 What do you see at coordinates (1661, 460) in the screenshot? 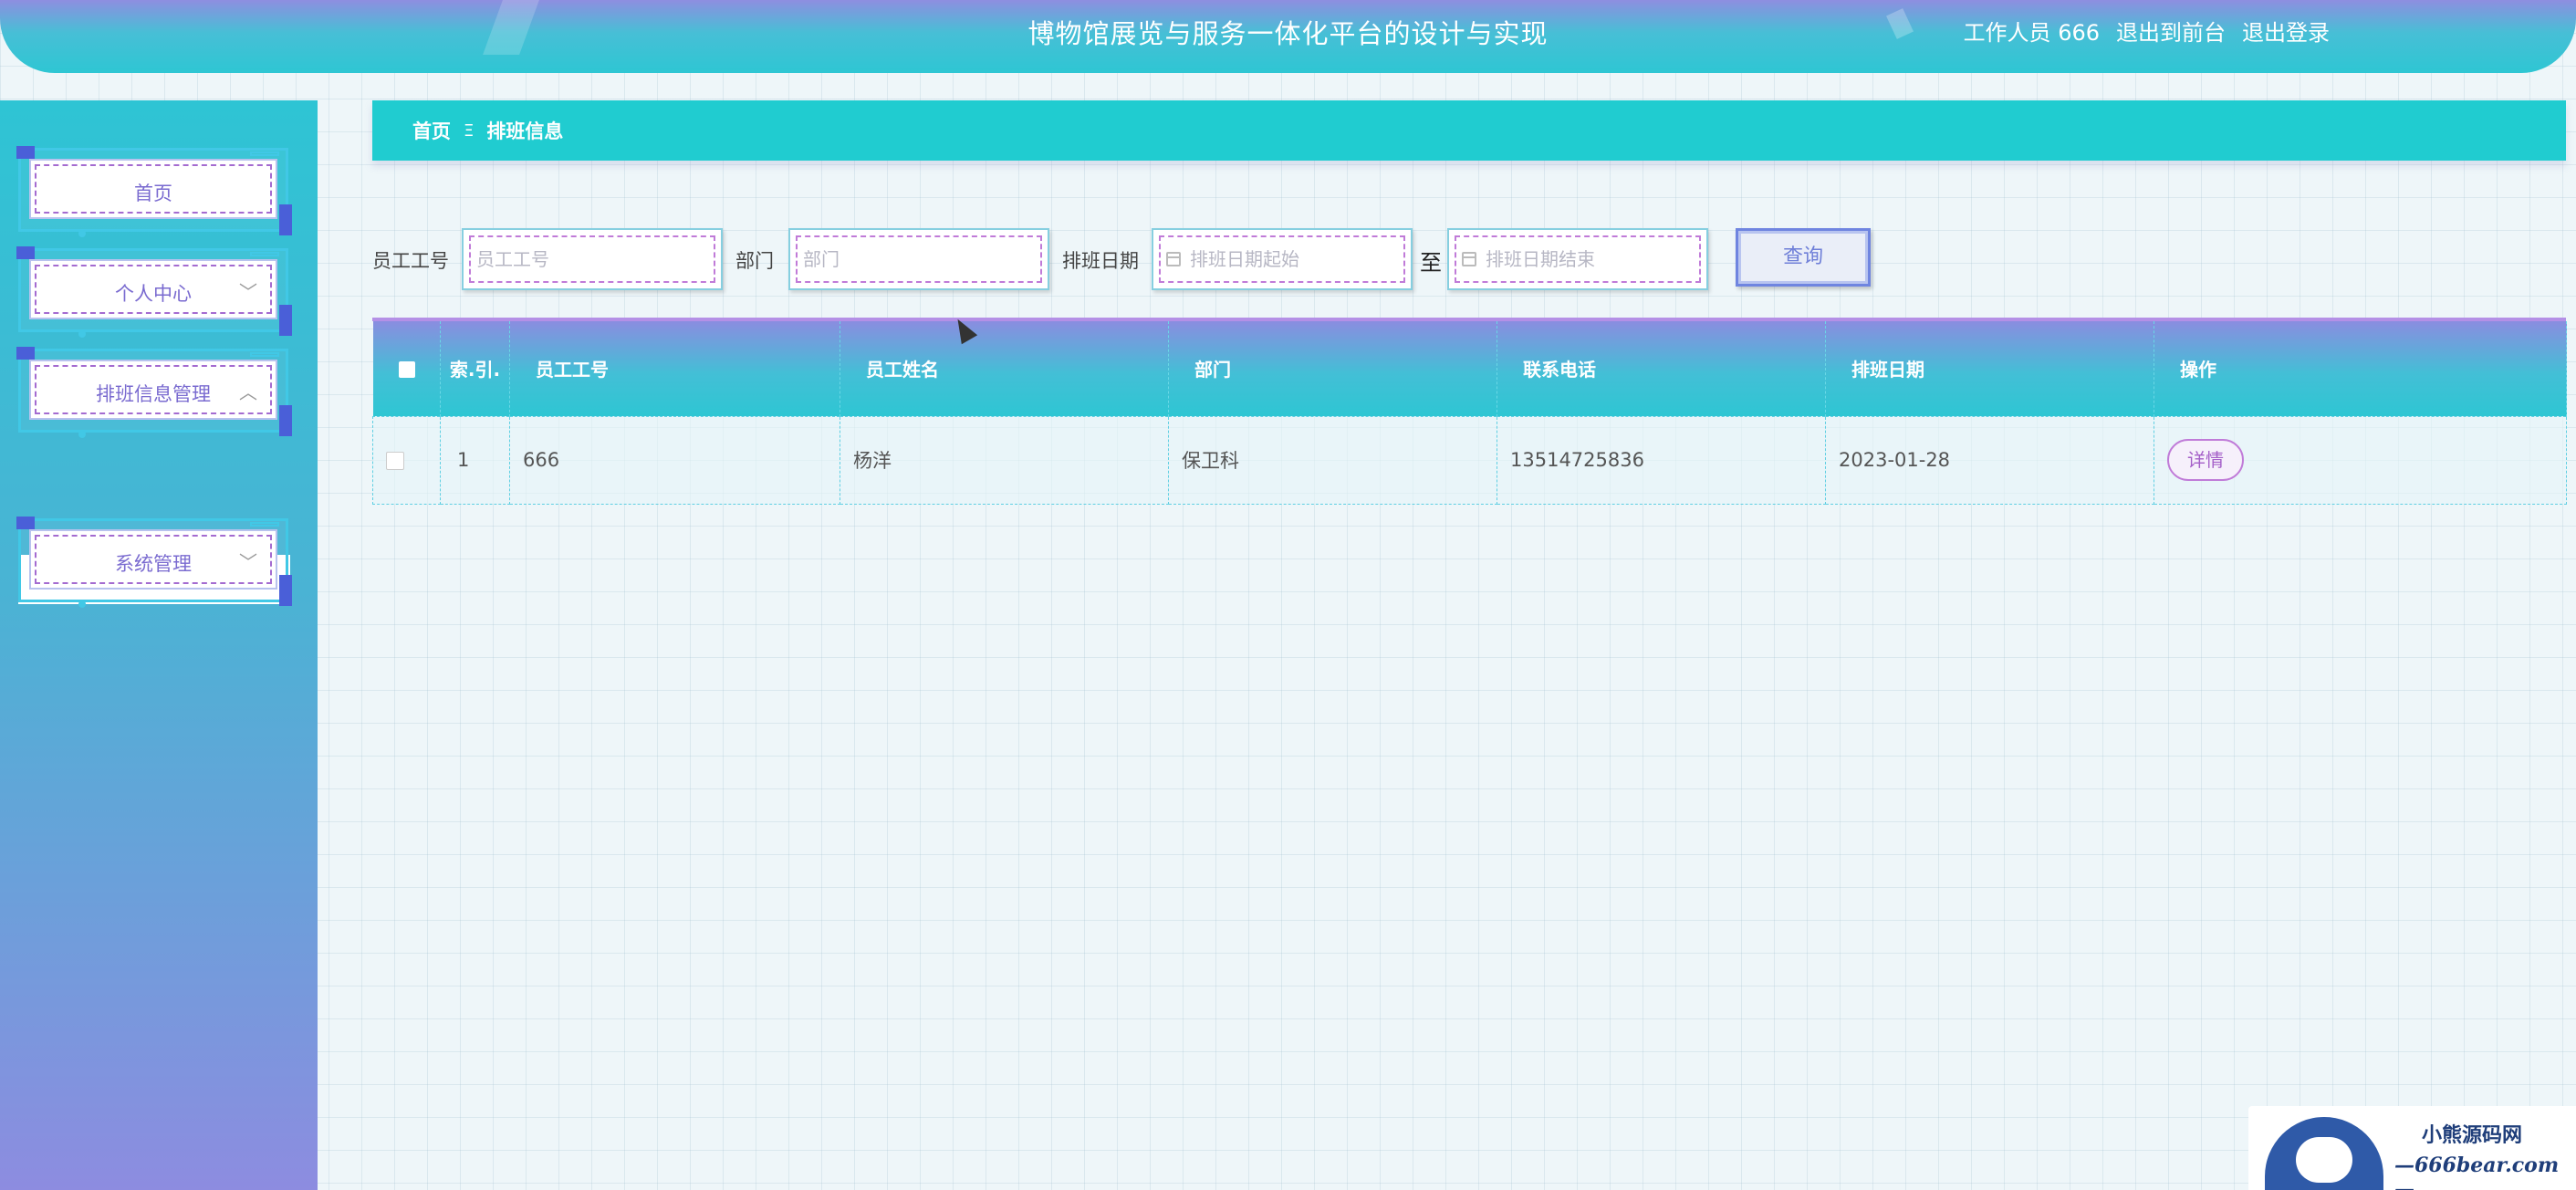
I see `phone-cell: 13514725836` at bounding box center [1661, 460].